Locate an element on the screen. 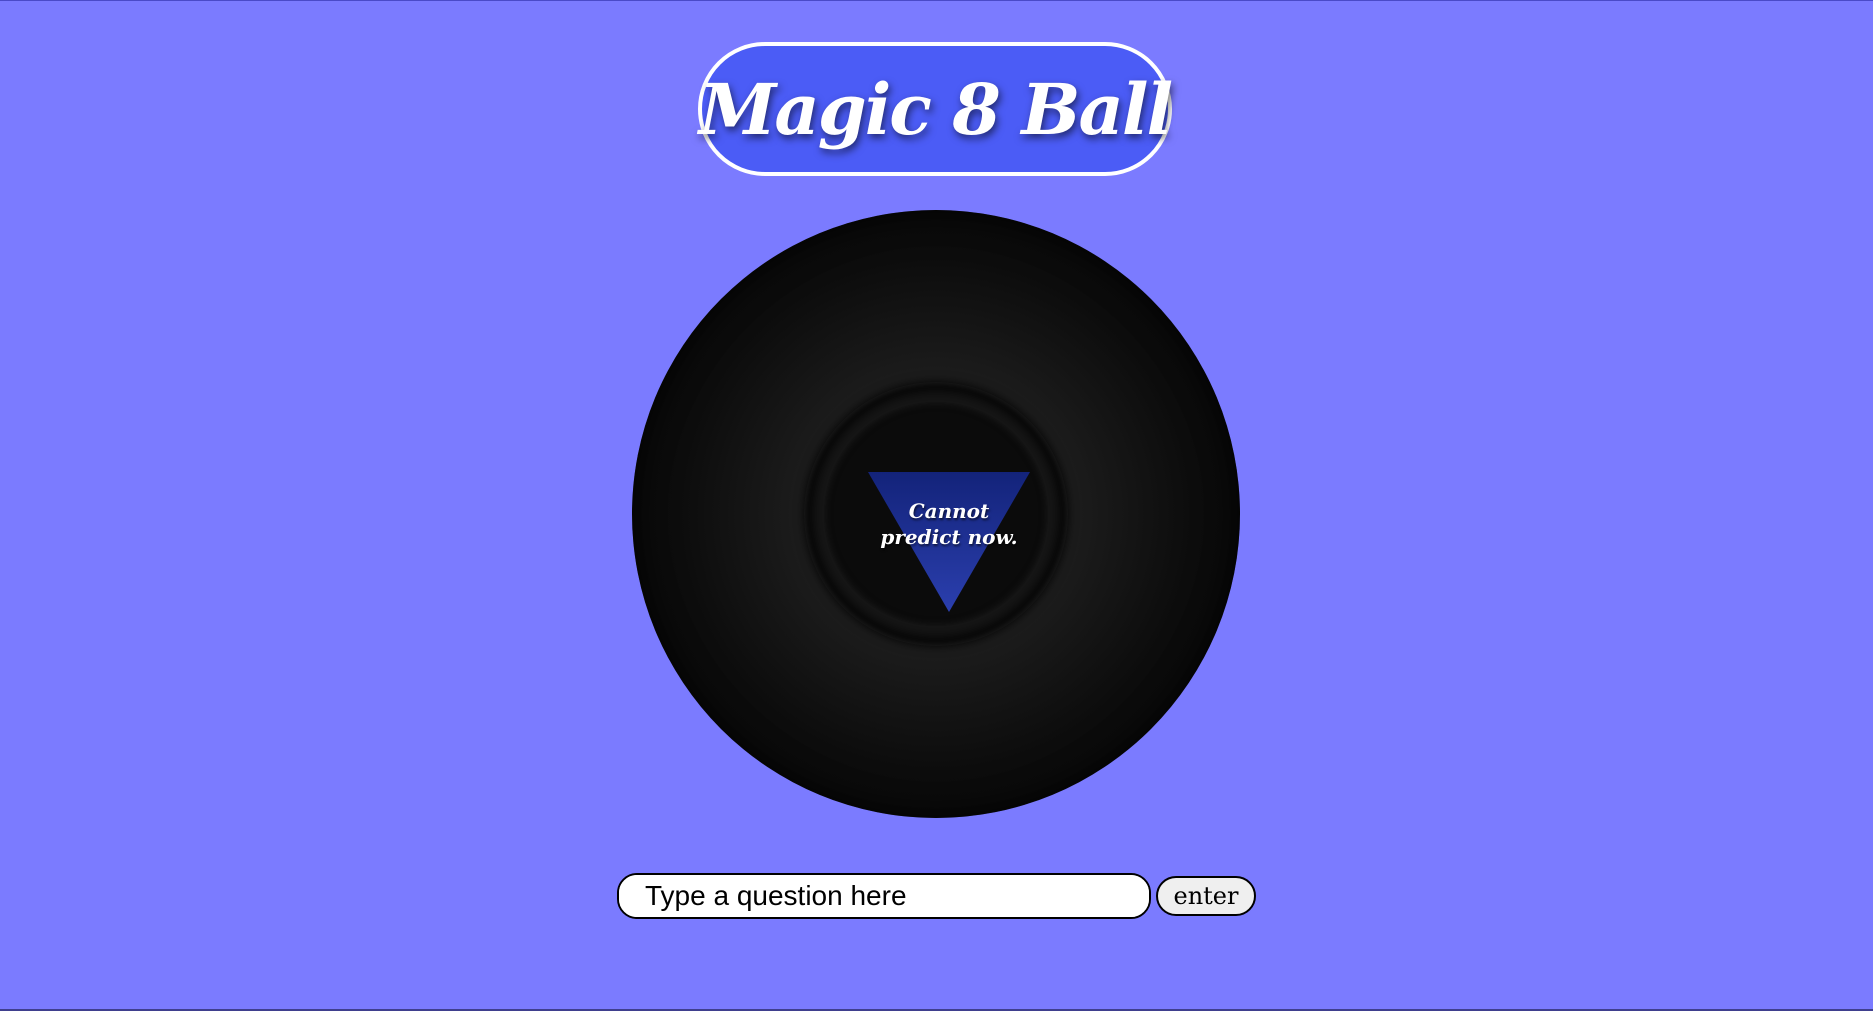 Image resolution: width=1873 pixels, height=1011 pixels. title-banner: Magic 8 Ball is located at coordinates (935, 109).